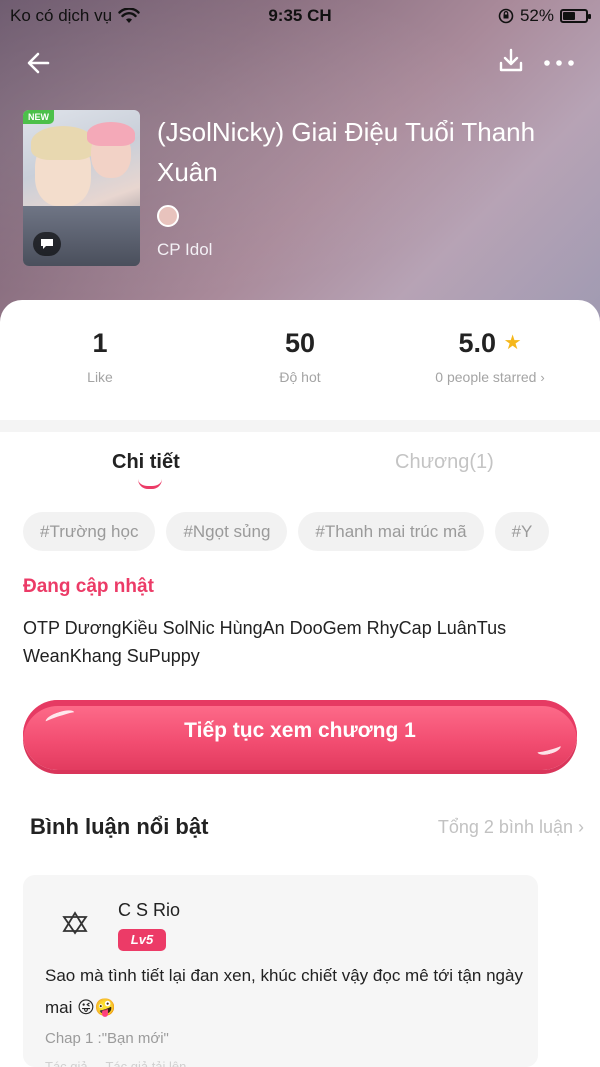 The width and height of the screenshot is (600, 1067). What do you see at coordinates (575, 16) in the screenshot?
I see `battery-icon` at bounding box center [575, 16].